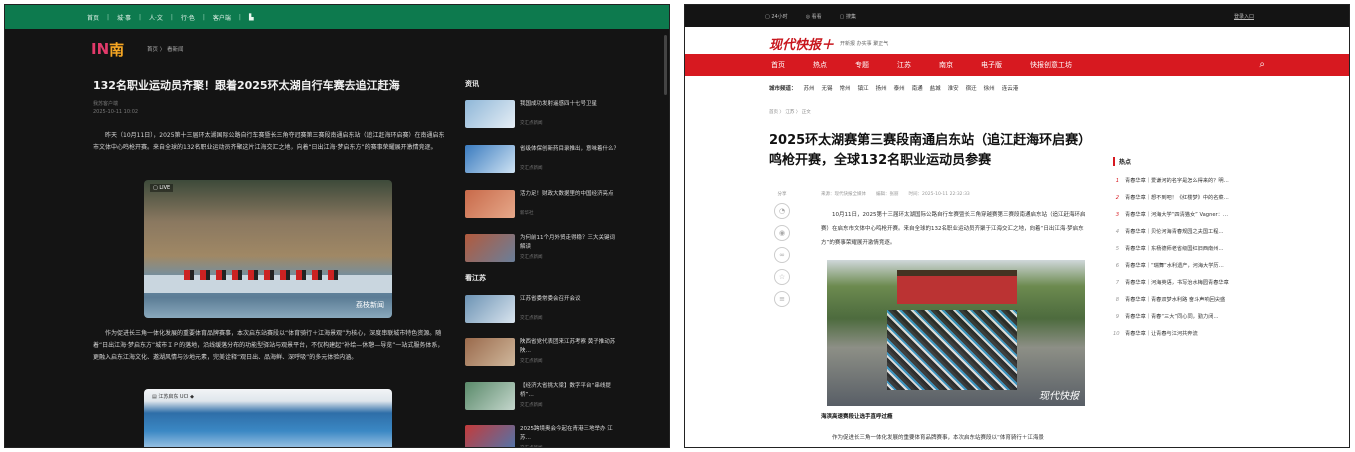  Describe the element at coordinates (938, 438) in the screenshot. I see `article-paragraph: 作为促进长三角一体化发展的重要体育品牌赛事，本次启东站赛段以“体育骑行＋江海景` at that location.